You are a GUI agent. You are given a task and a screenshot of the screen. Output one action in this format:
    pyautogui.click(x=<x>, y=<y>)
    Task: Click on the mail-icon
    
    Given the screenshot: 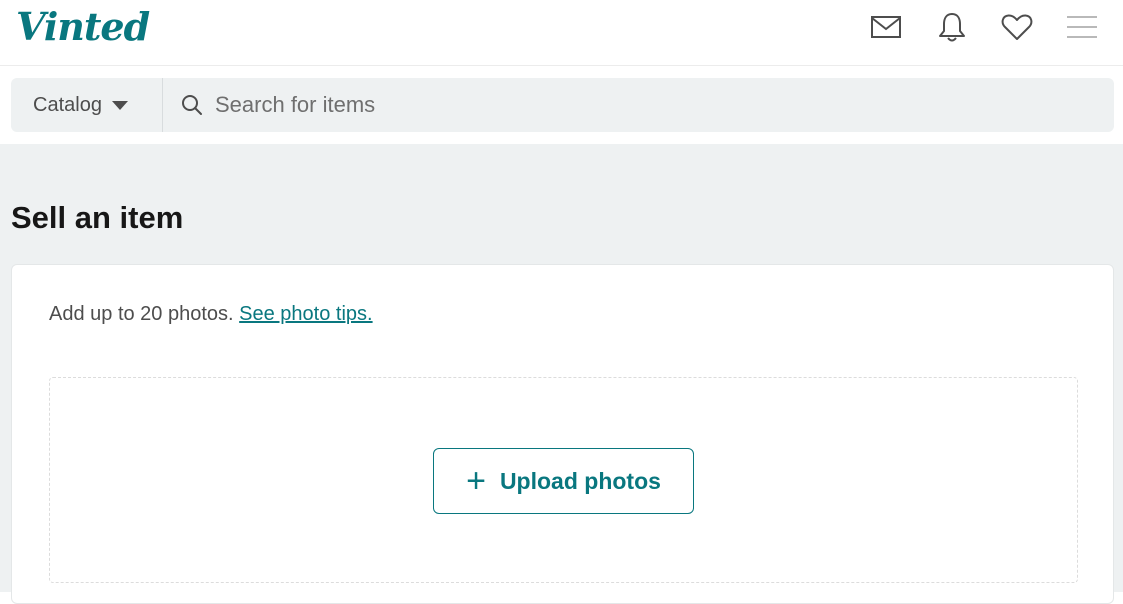 What is the action you would take?
    pyautogui.click(x=886, y=27)
    